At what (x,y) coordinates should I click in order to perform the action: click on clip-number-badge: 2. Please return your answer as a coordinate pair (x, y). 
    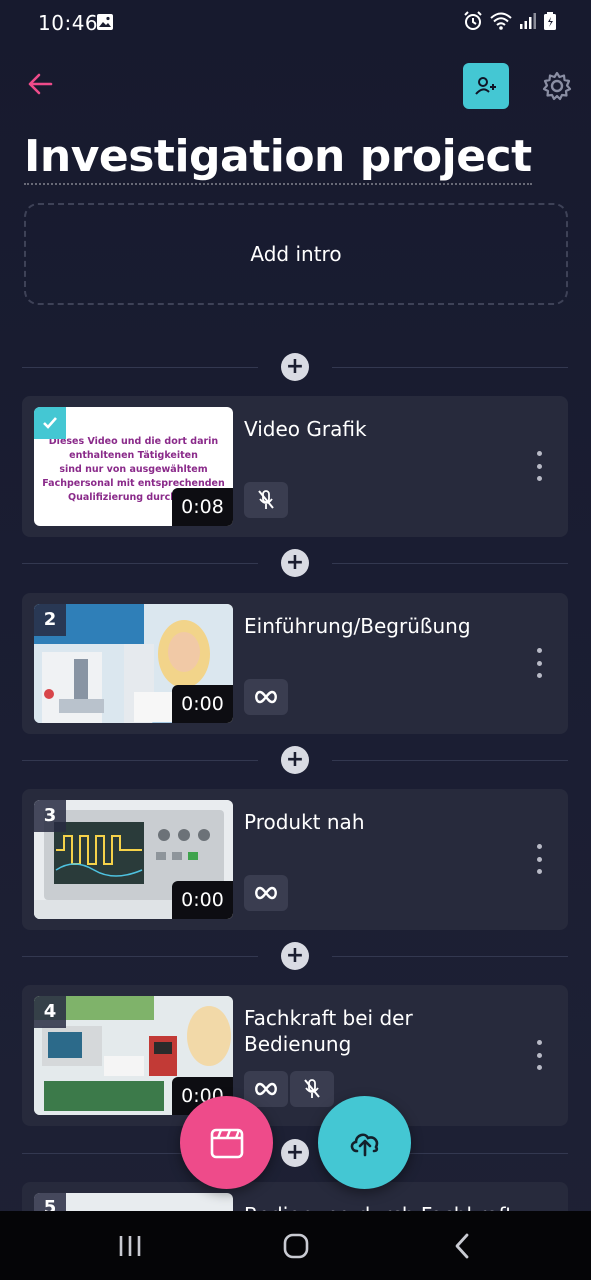
    Looking at the image, I should click on (50, 620).